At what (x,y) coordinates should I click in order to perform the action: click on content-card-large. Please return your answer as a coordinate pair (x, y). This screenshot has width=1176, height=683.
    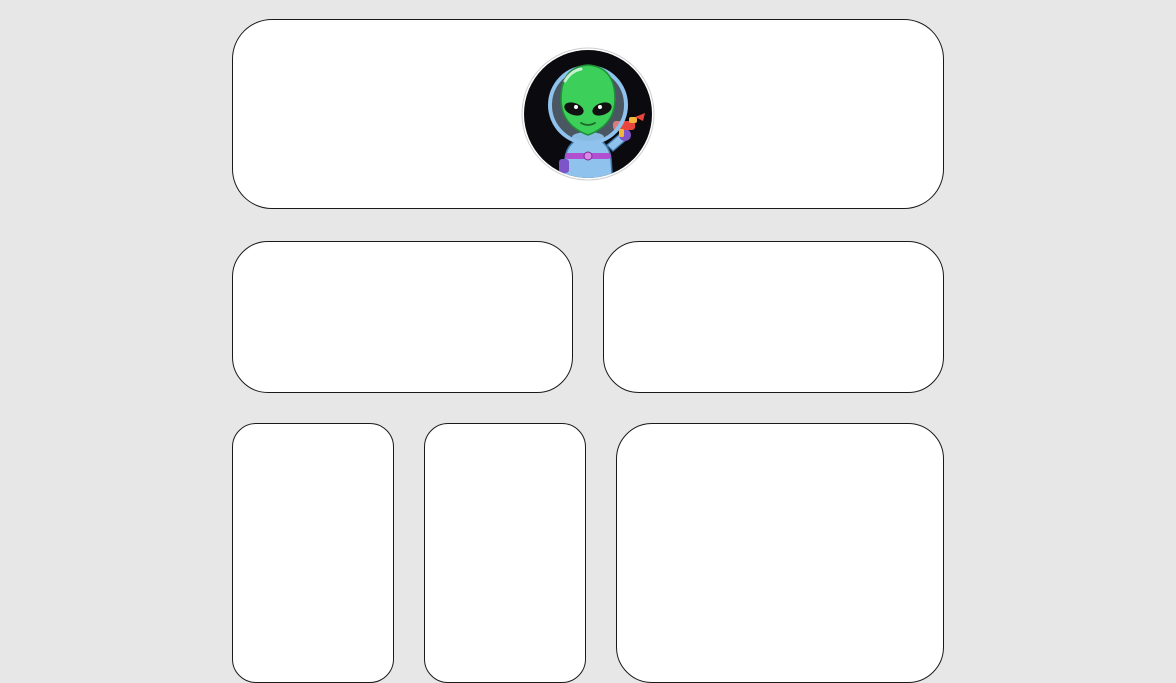
    Looking at the image, I should click on (780, 553).